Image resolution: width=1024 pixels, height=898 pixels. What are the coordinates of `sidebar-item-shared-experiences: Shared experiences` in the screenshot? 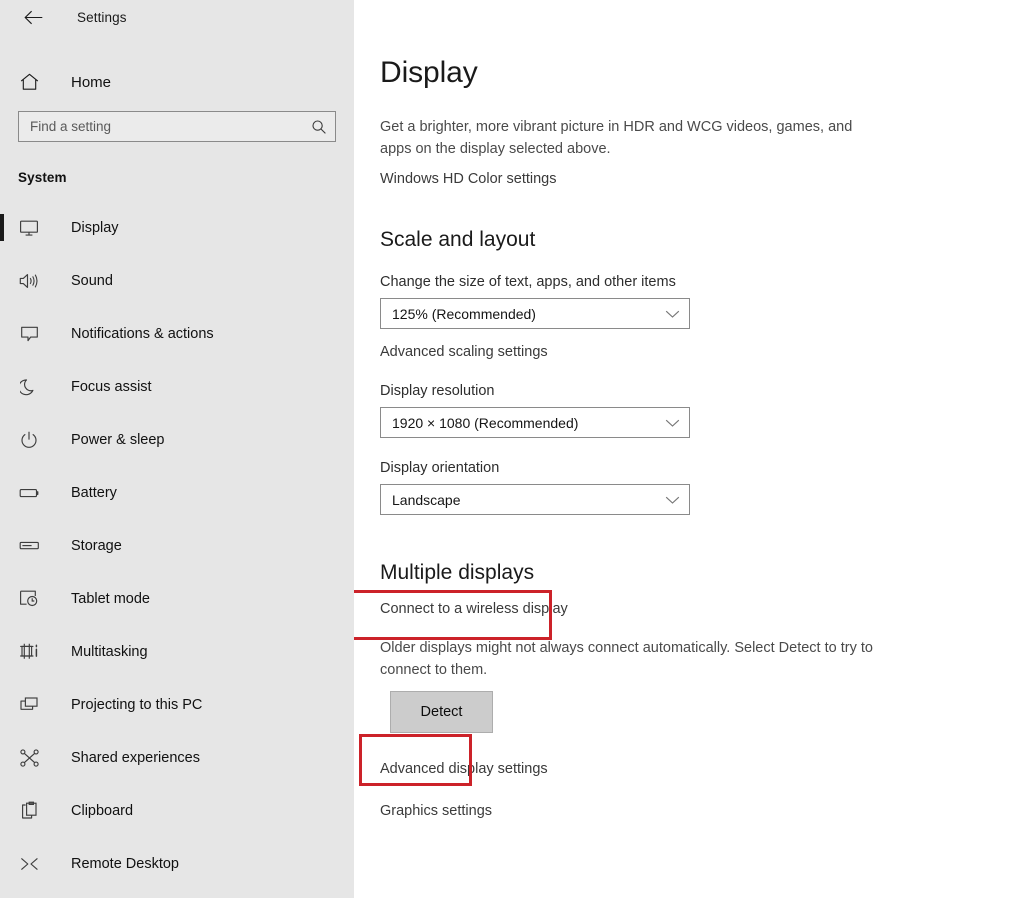 It's located at (177, 757).